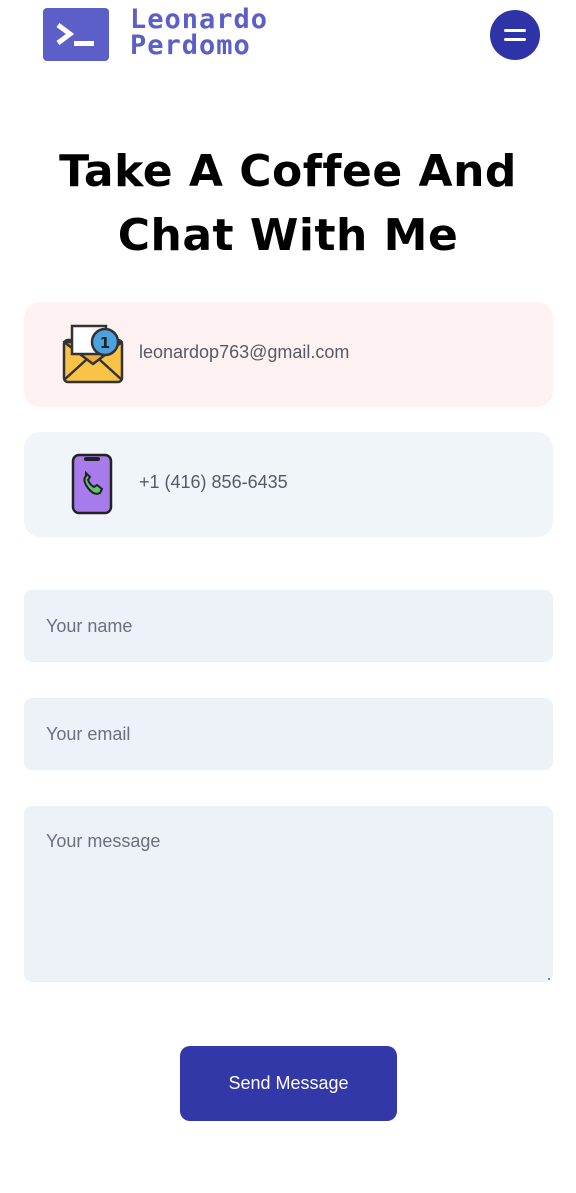 Image resolution: width=576 pixels, height=1193 pixels. I want to click on smartphone-icon, so click(93, 485).